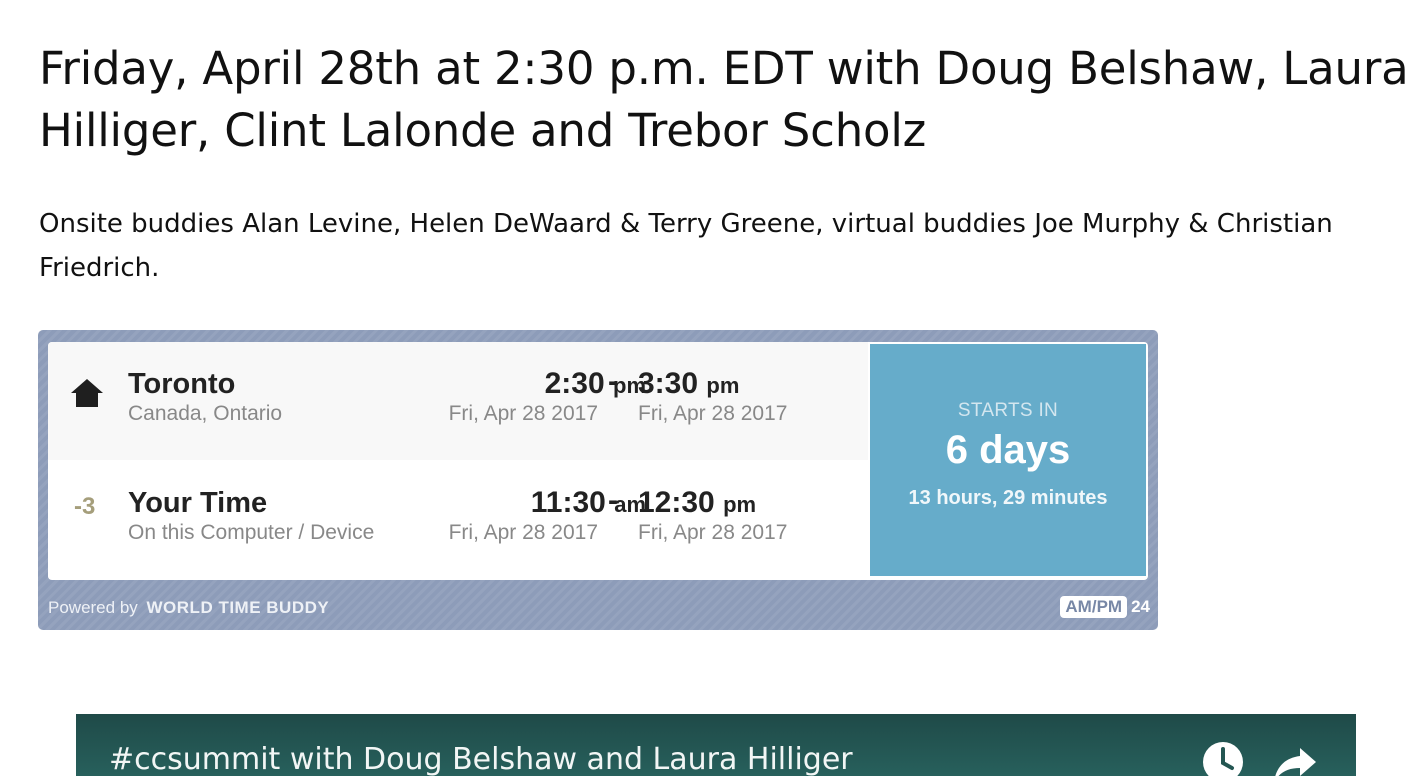 This screenshot has width=1420, height=776. I want to click on start-time-value: 2:30, so click(574, 383).